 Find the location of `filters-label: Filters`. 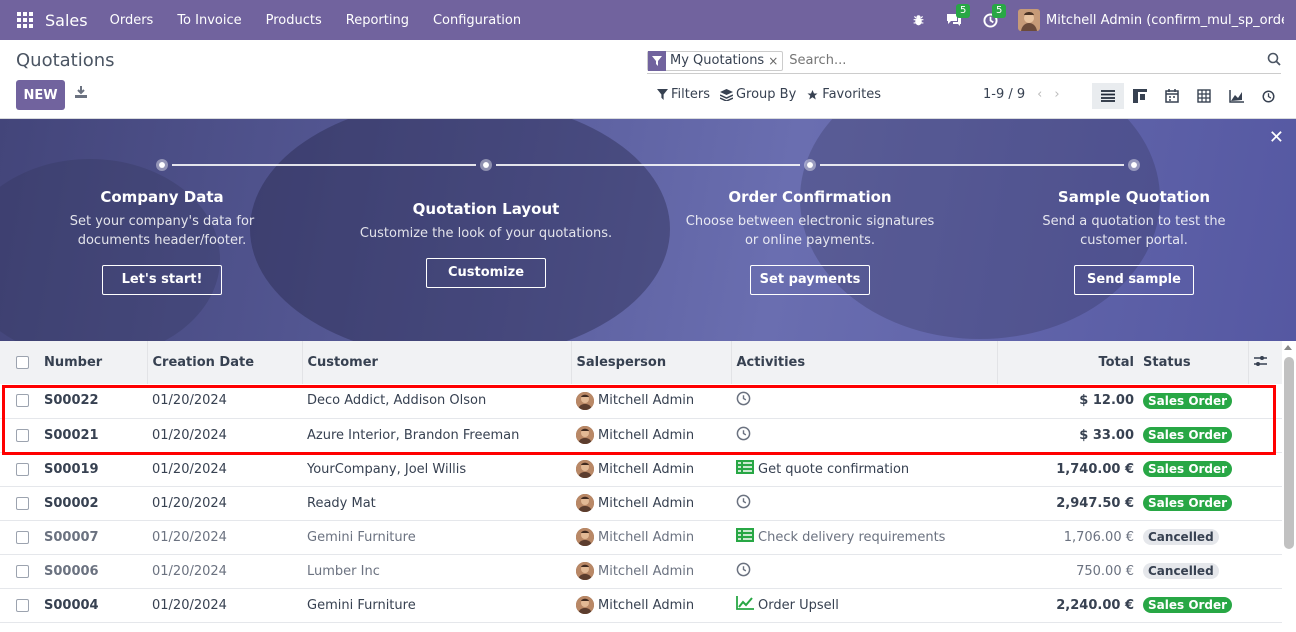

filters-label: Filters is located at coordinates (690, 94).